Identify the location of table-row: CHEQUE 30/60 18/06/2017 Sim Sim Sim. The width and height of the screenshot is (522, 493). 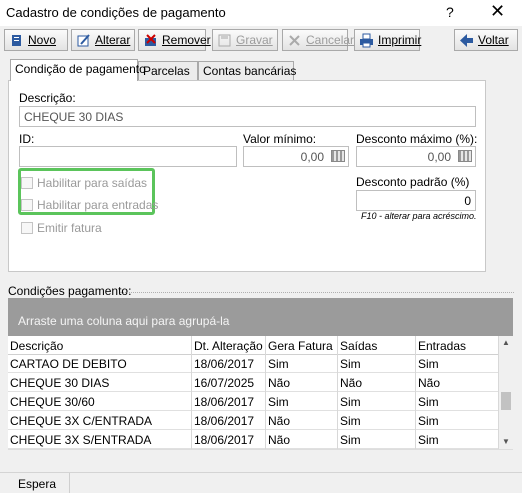
(253, 401).